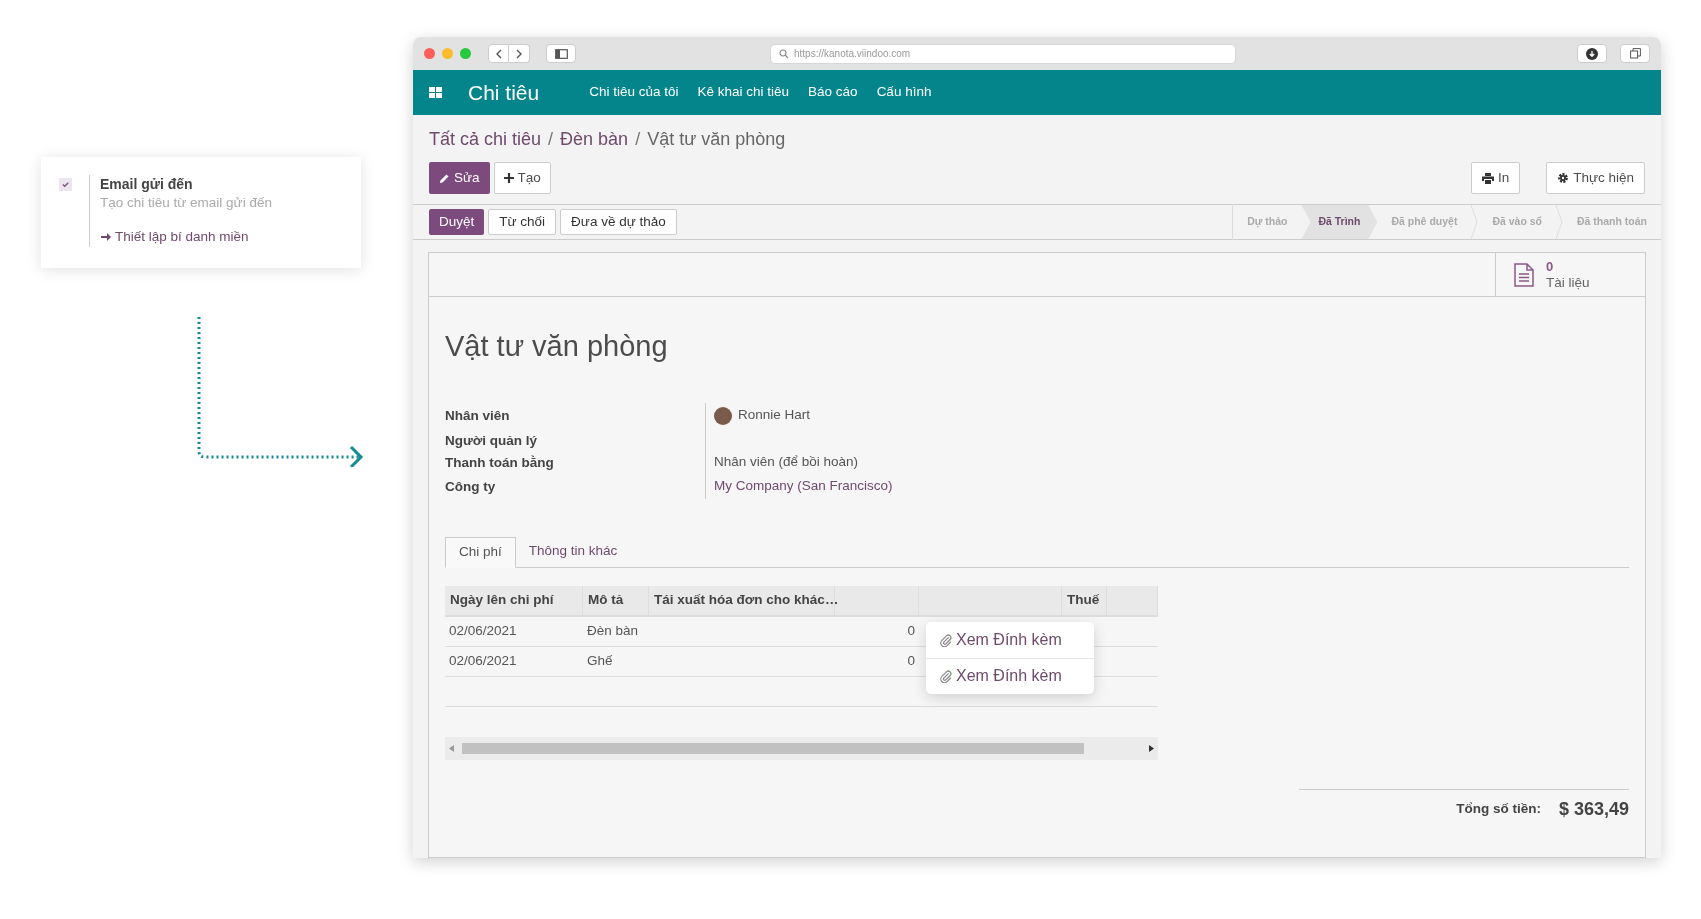  I want to click on field-label: Công ty, so click(471, 486).